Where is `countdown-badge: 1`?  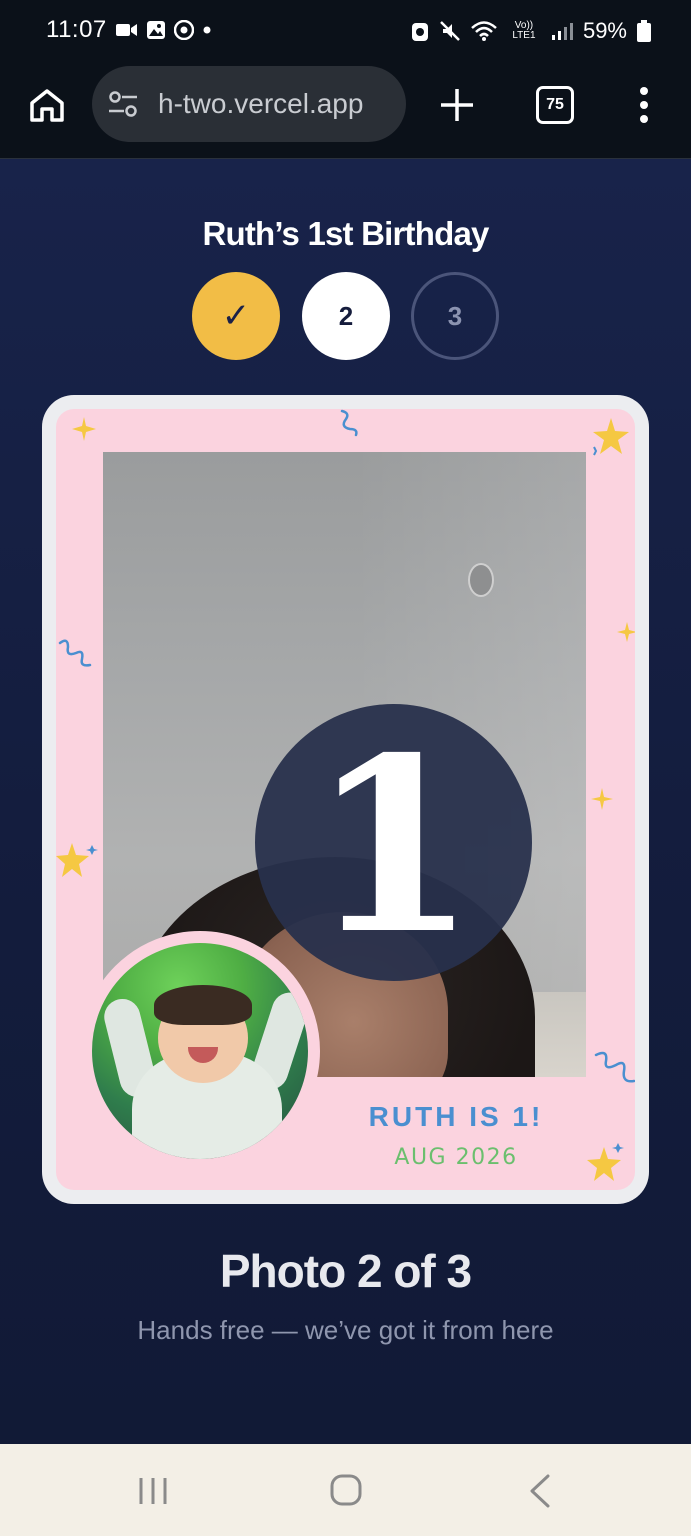 countdown-badge: 1 is located at coordinates (393, 842).